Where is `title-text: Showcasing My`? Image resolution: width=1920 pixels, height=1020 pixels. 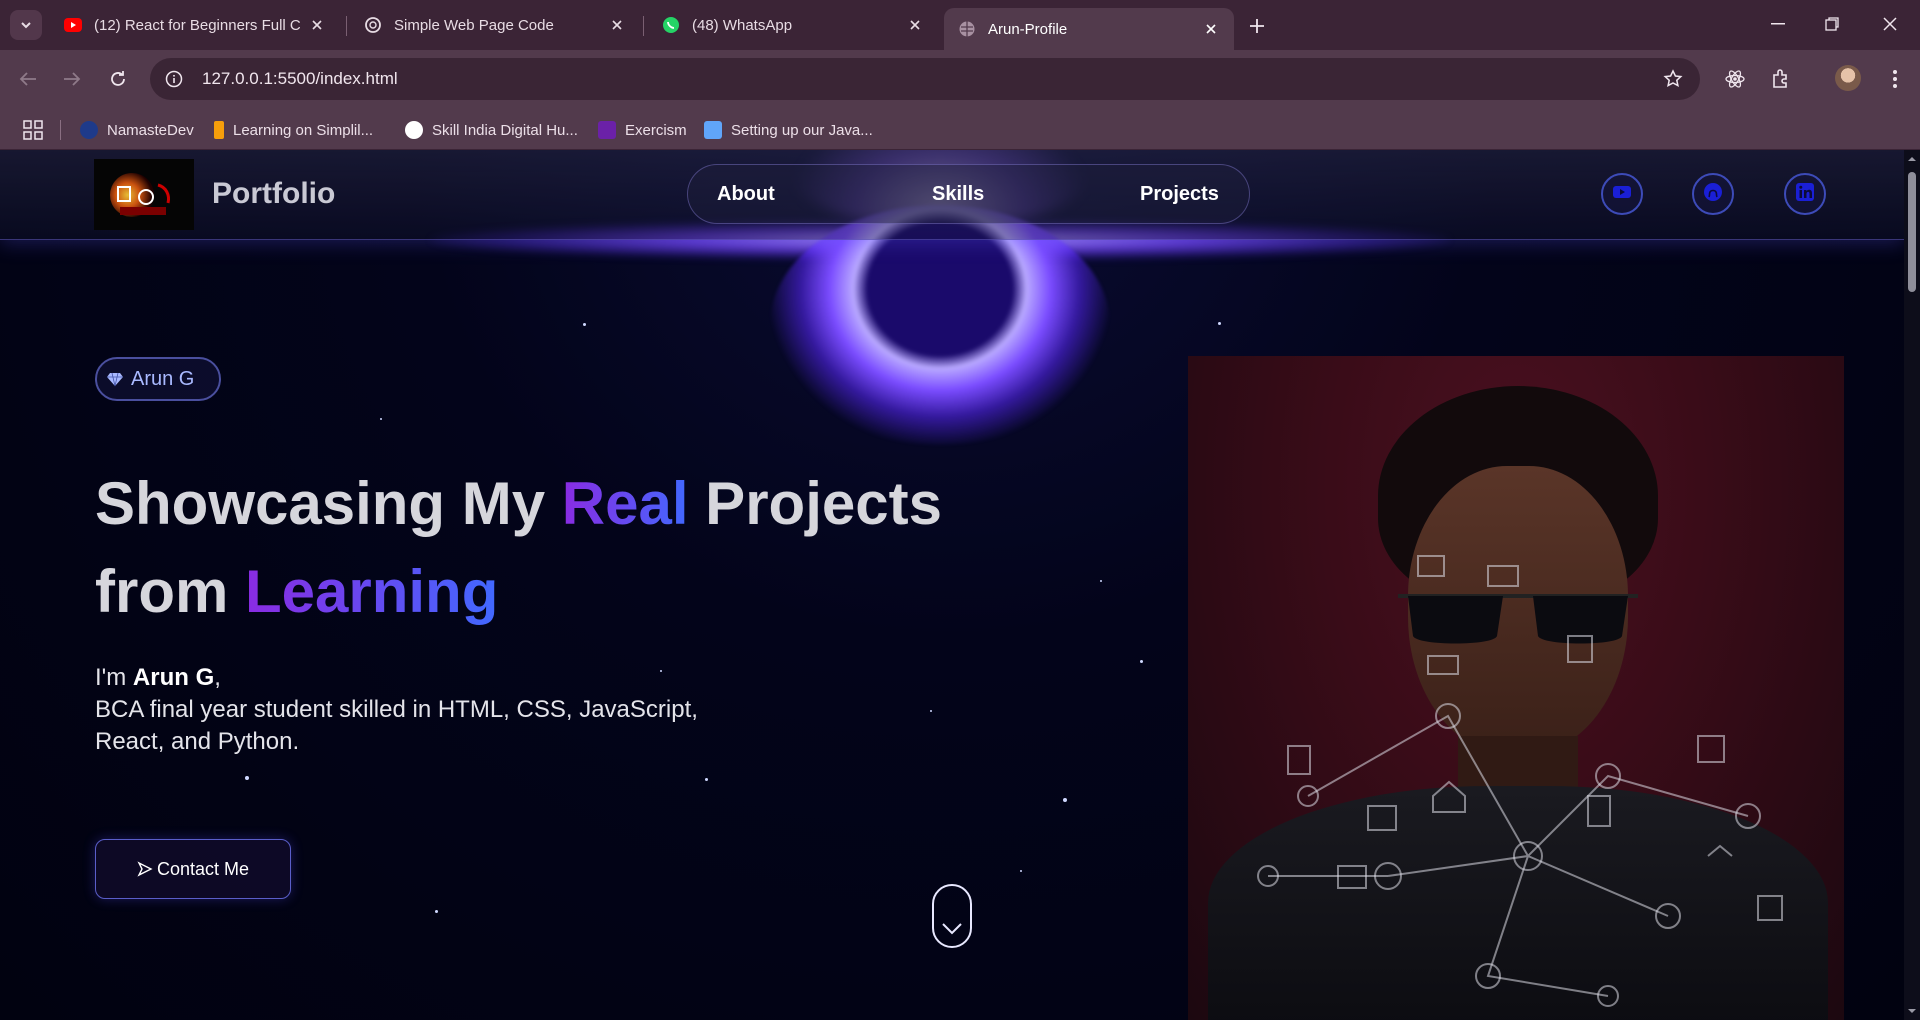
title-text: Showcasing My is located at coordinates (328, 503).